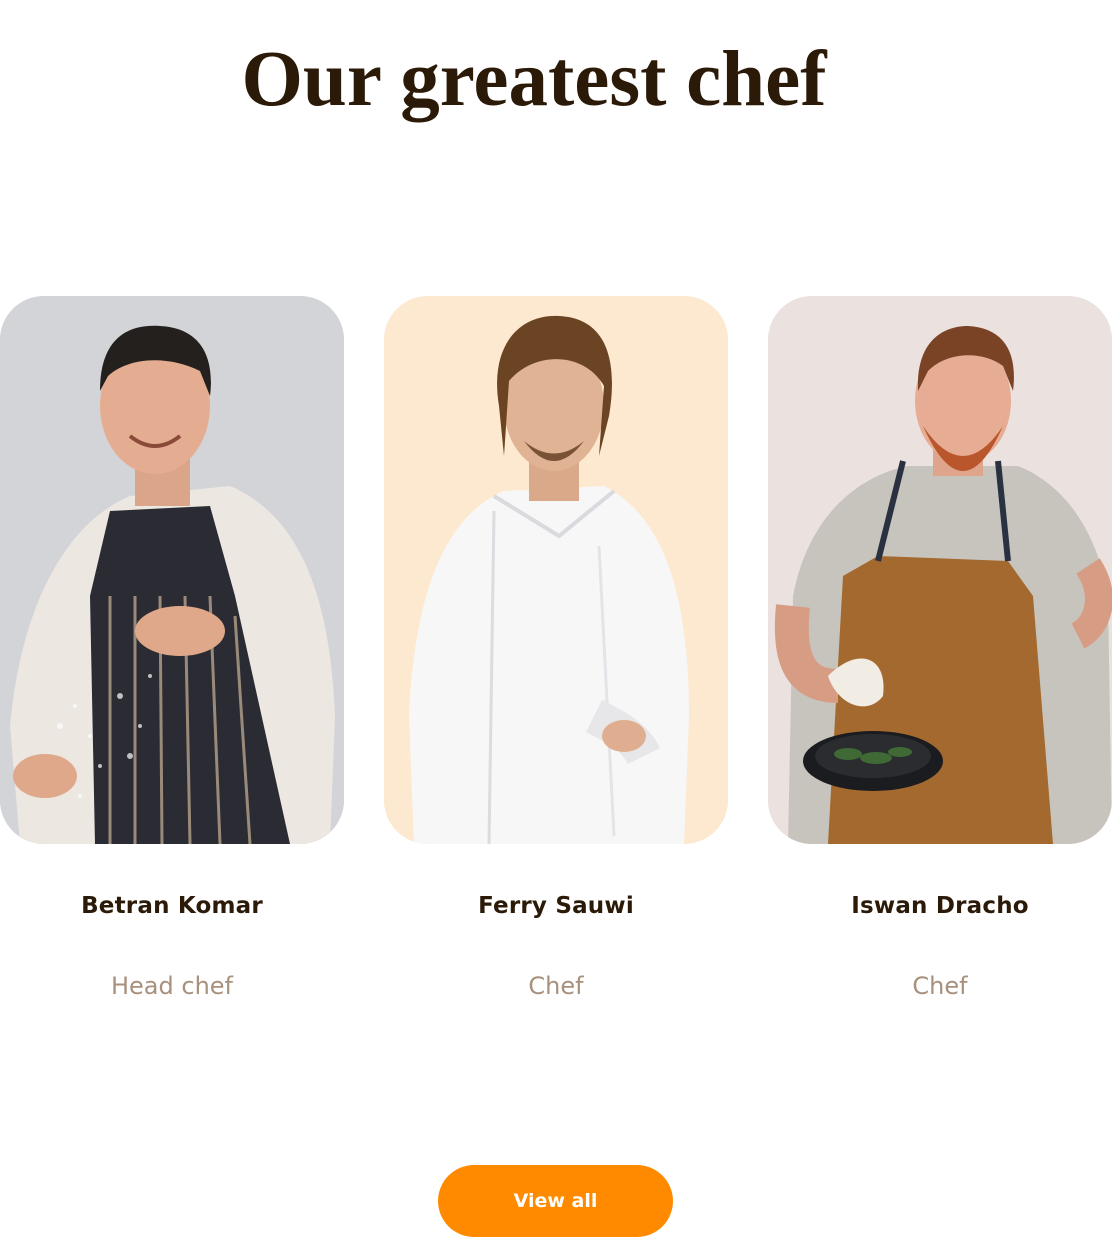 The height and width of the screenshot is (1239, 1112). Describe the element at coordinates (171, 986) in the screenshot. I see `chef-role: Head chef` at that location.